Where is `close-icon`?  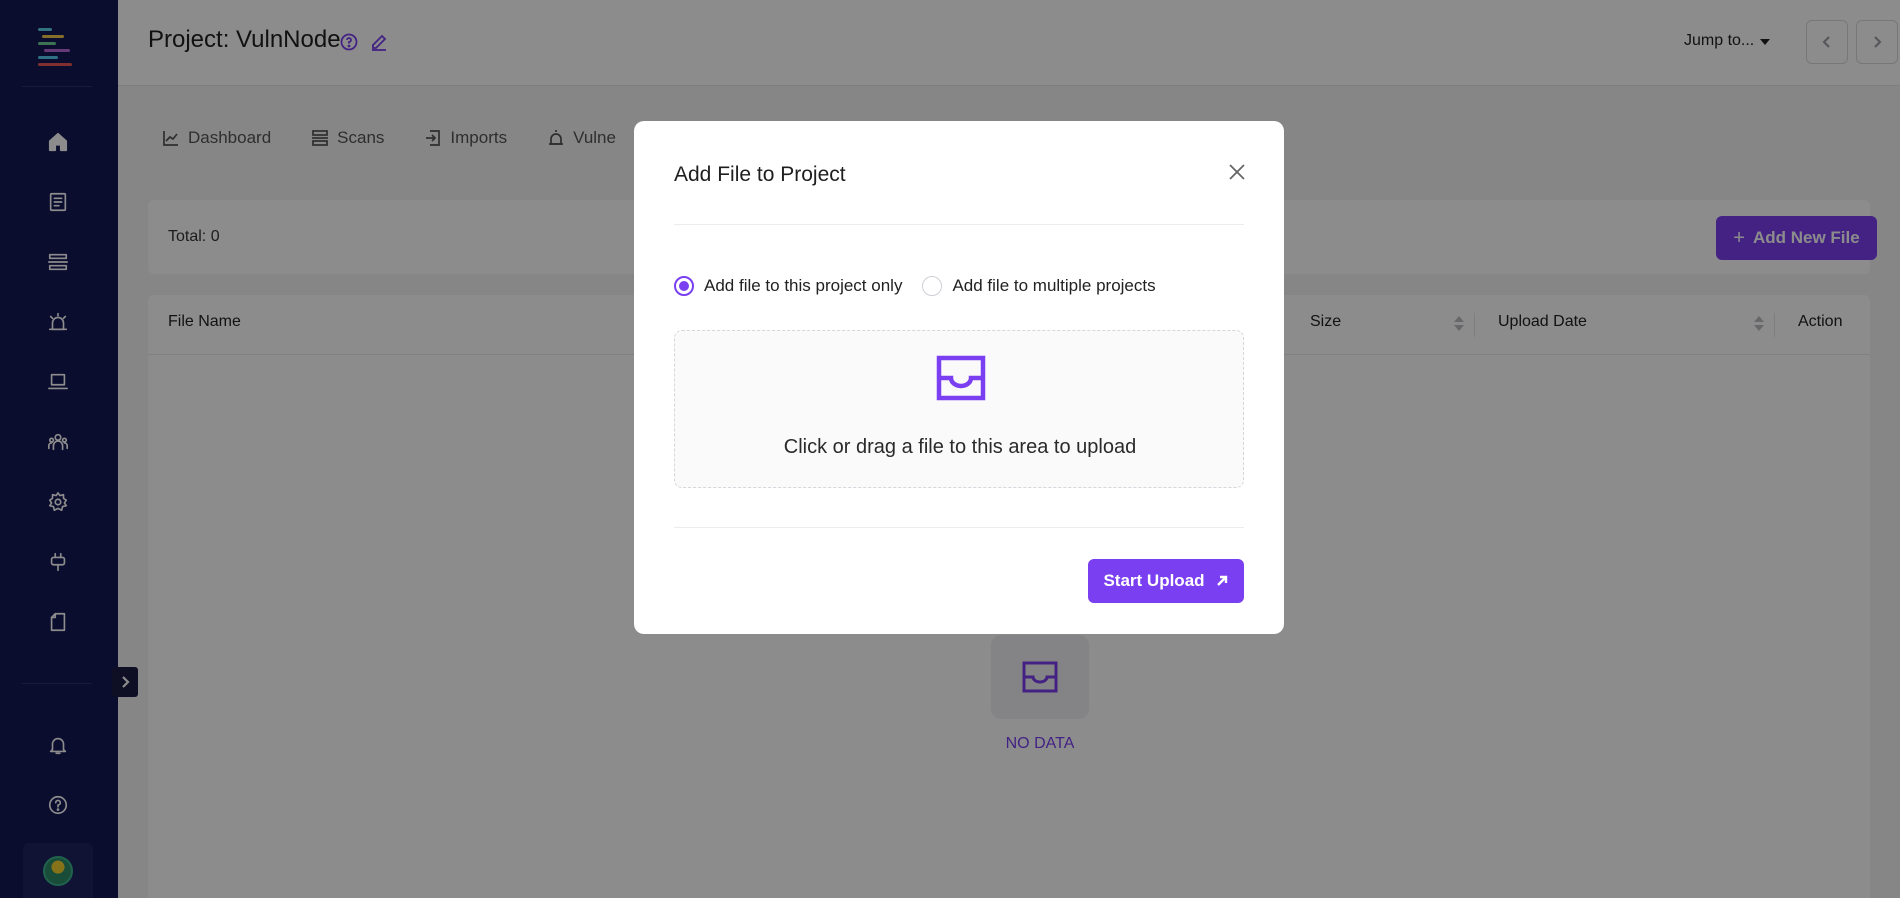
close-icon is located at coordinates (1237, 172).